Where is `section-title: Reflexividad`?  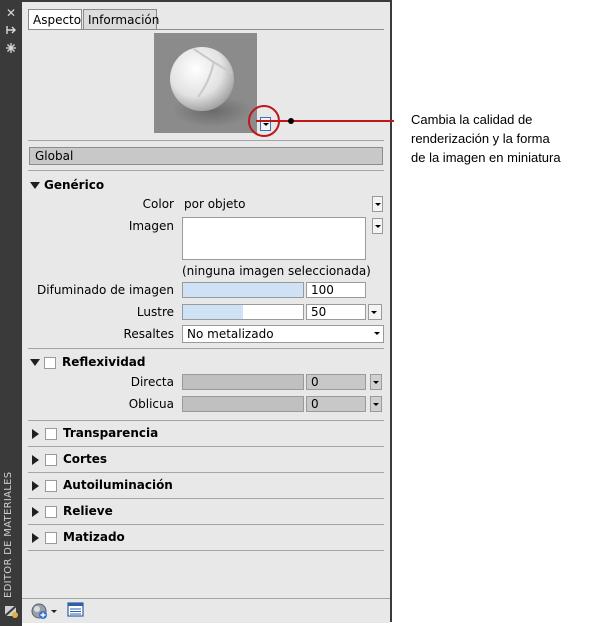
section-title: Reflexividad is located at coordinates (104, 362).